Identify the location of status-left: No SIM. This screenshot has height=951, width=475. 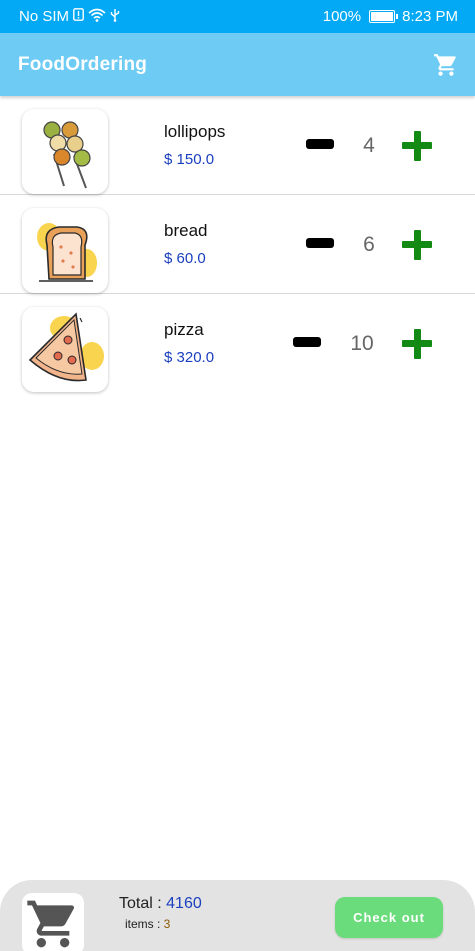
(69, 17).